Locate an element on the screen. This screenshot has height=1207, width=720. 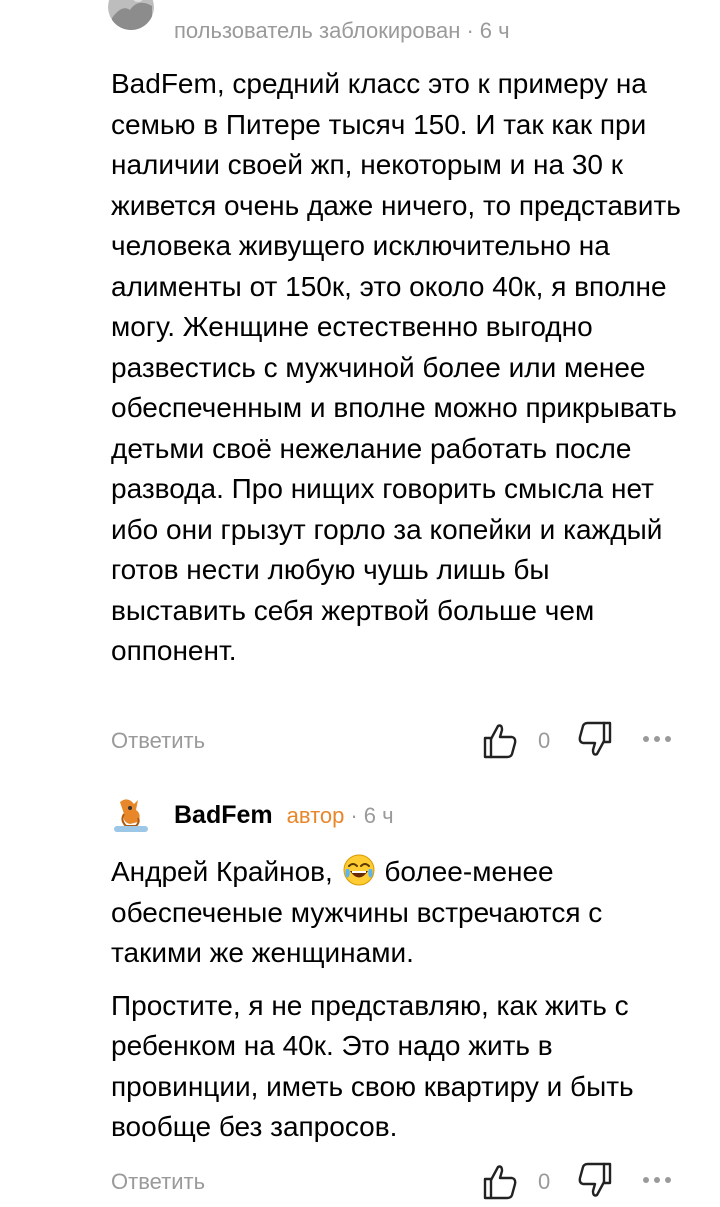
mention: Андрей Крайнов, is located at coordinates (222, 871).